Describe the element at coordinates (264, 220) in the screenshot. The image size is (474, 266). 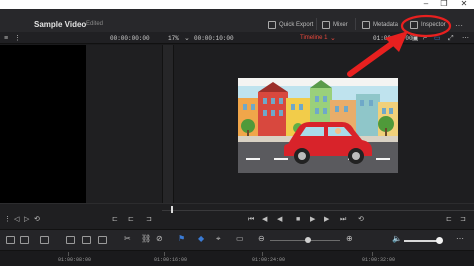
I see `previous-frame-icon: ◀` at that location.